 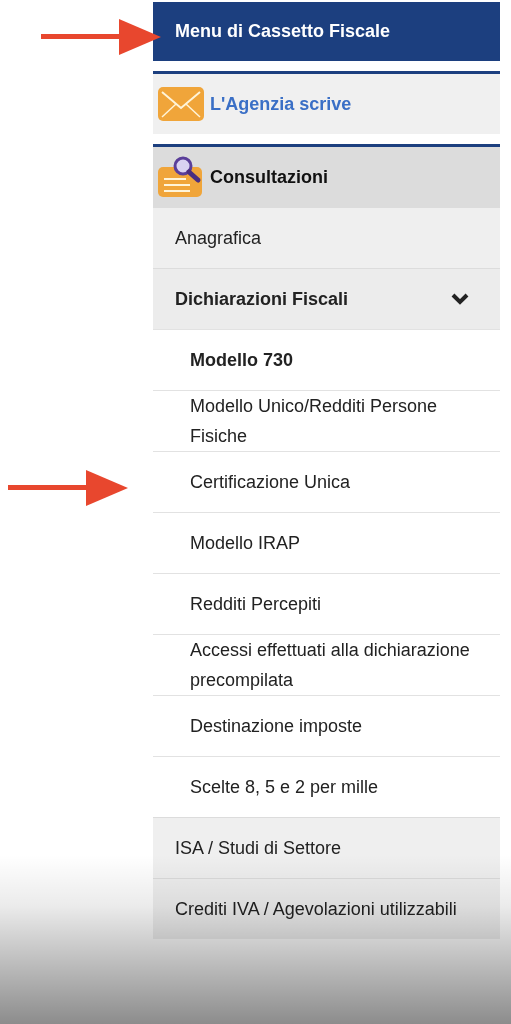 I want to click on section-header: L'Agenzia scrive, so click(x=326, y=102).